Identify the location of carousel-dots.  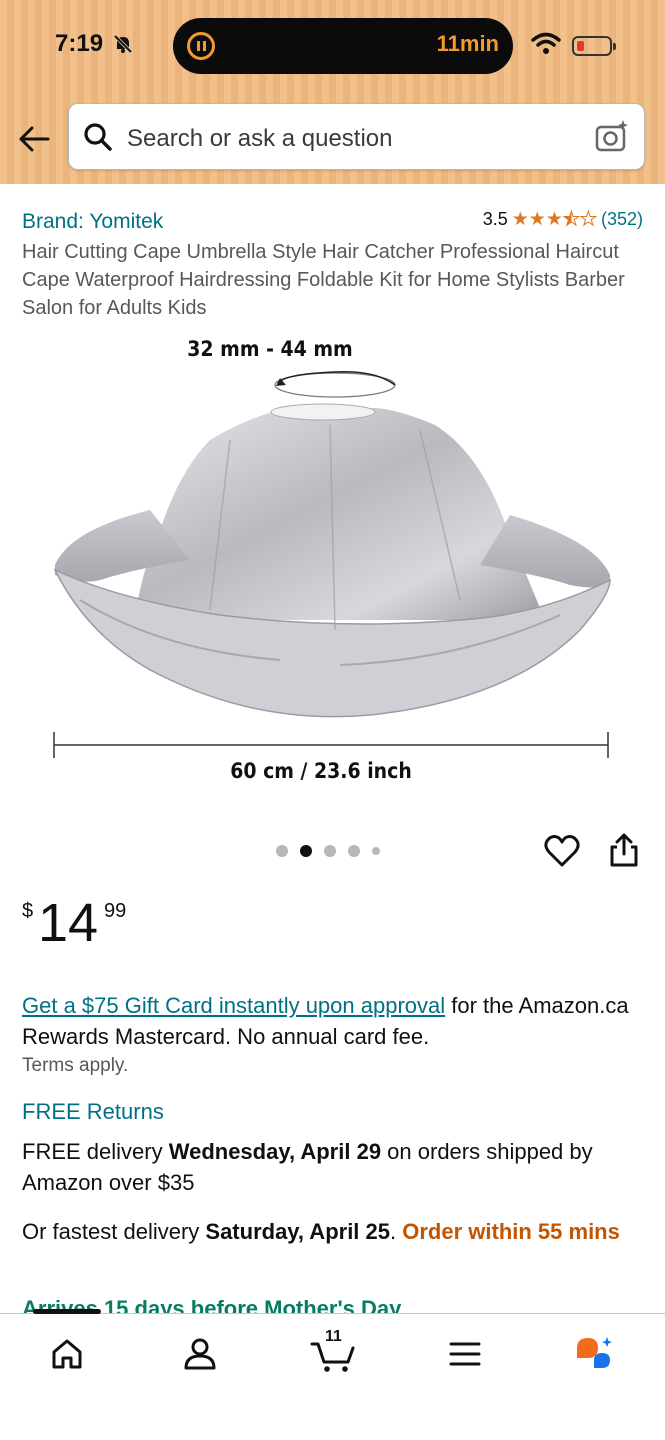
(328, 851).